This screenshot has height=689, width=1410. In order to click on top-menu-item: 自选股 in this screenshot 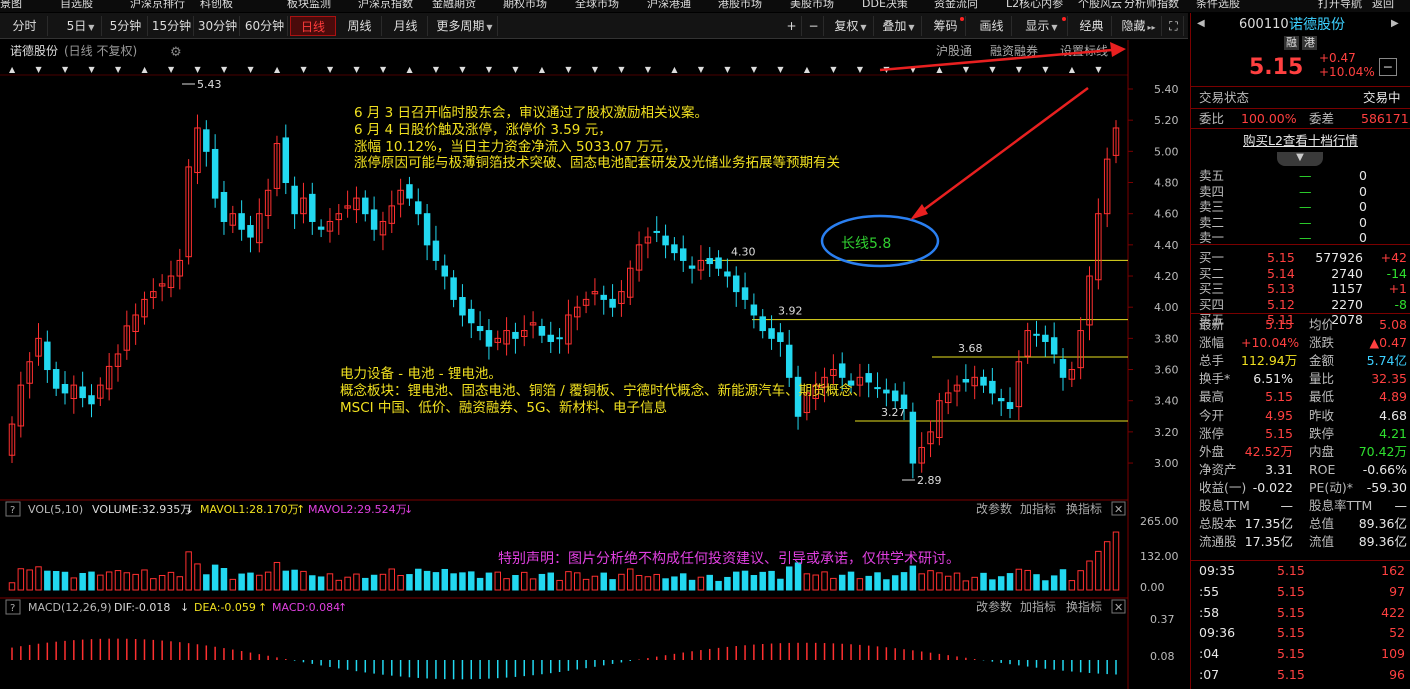, I will do `click(76, 4)`.